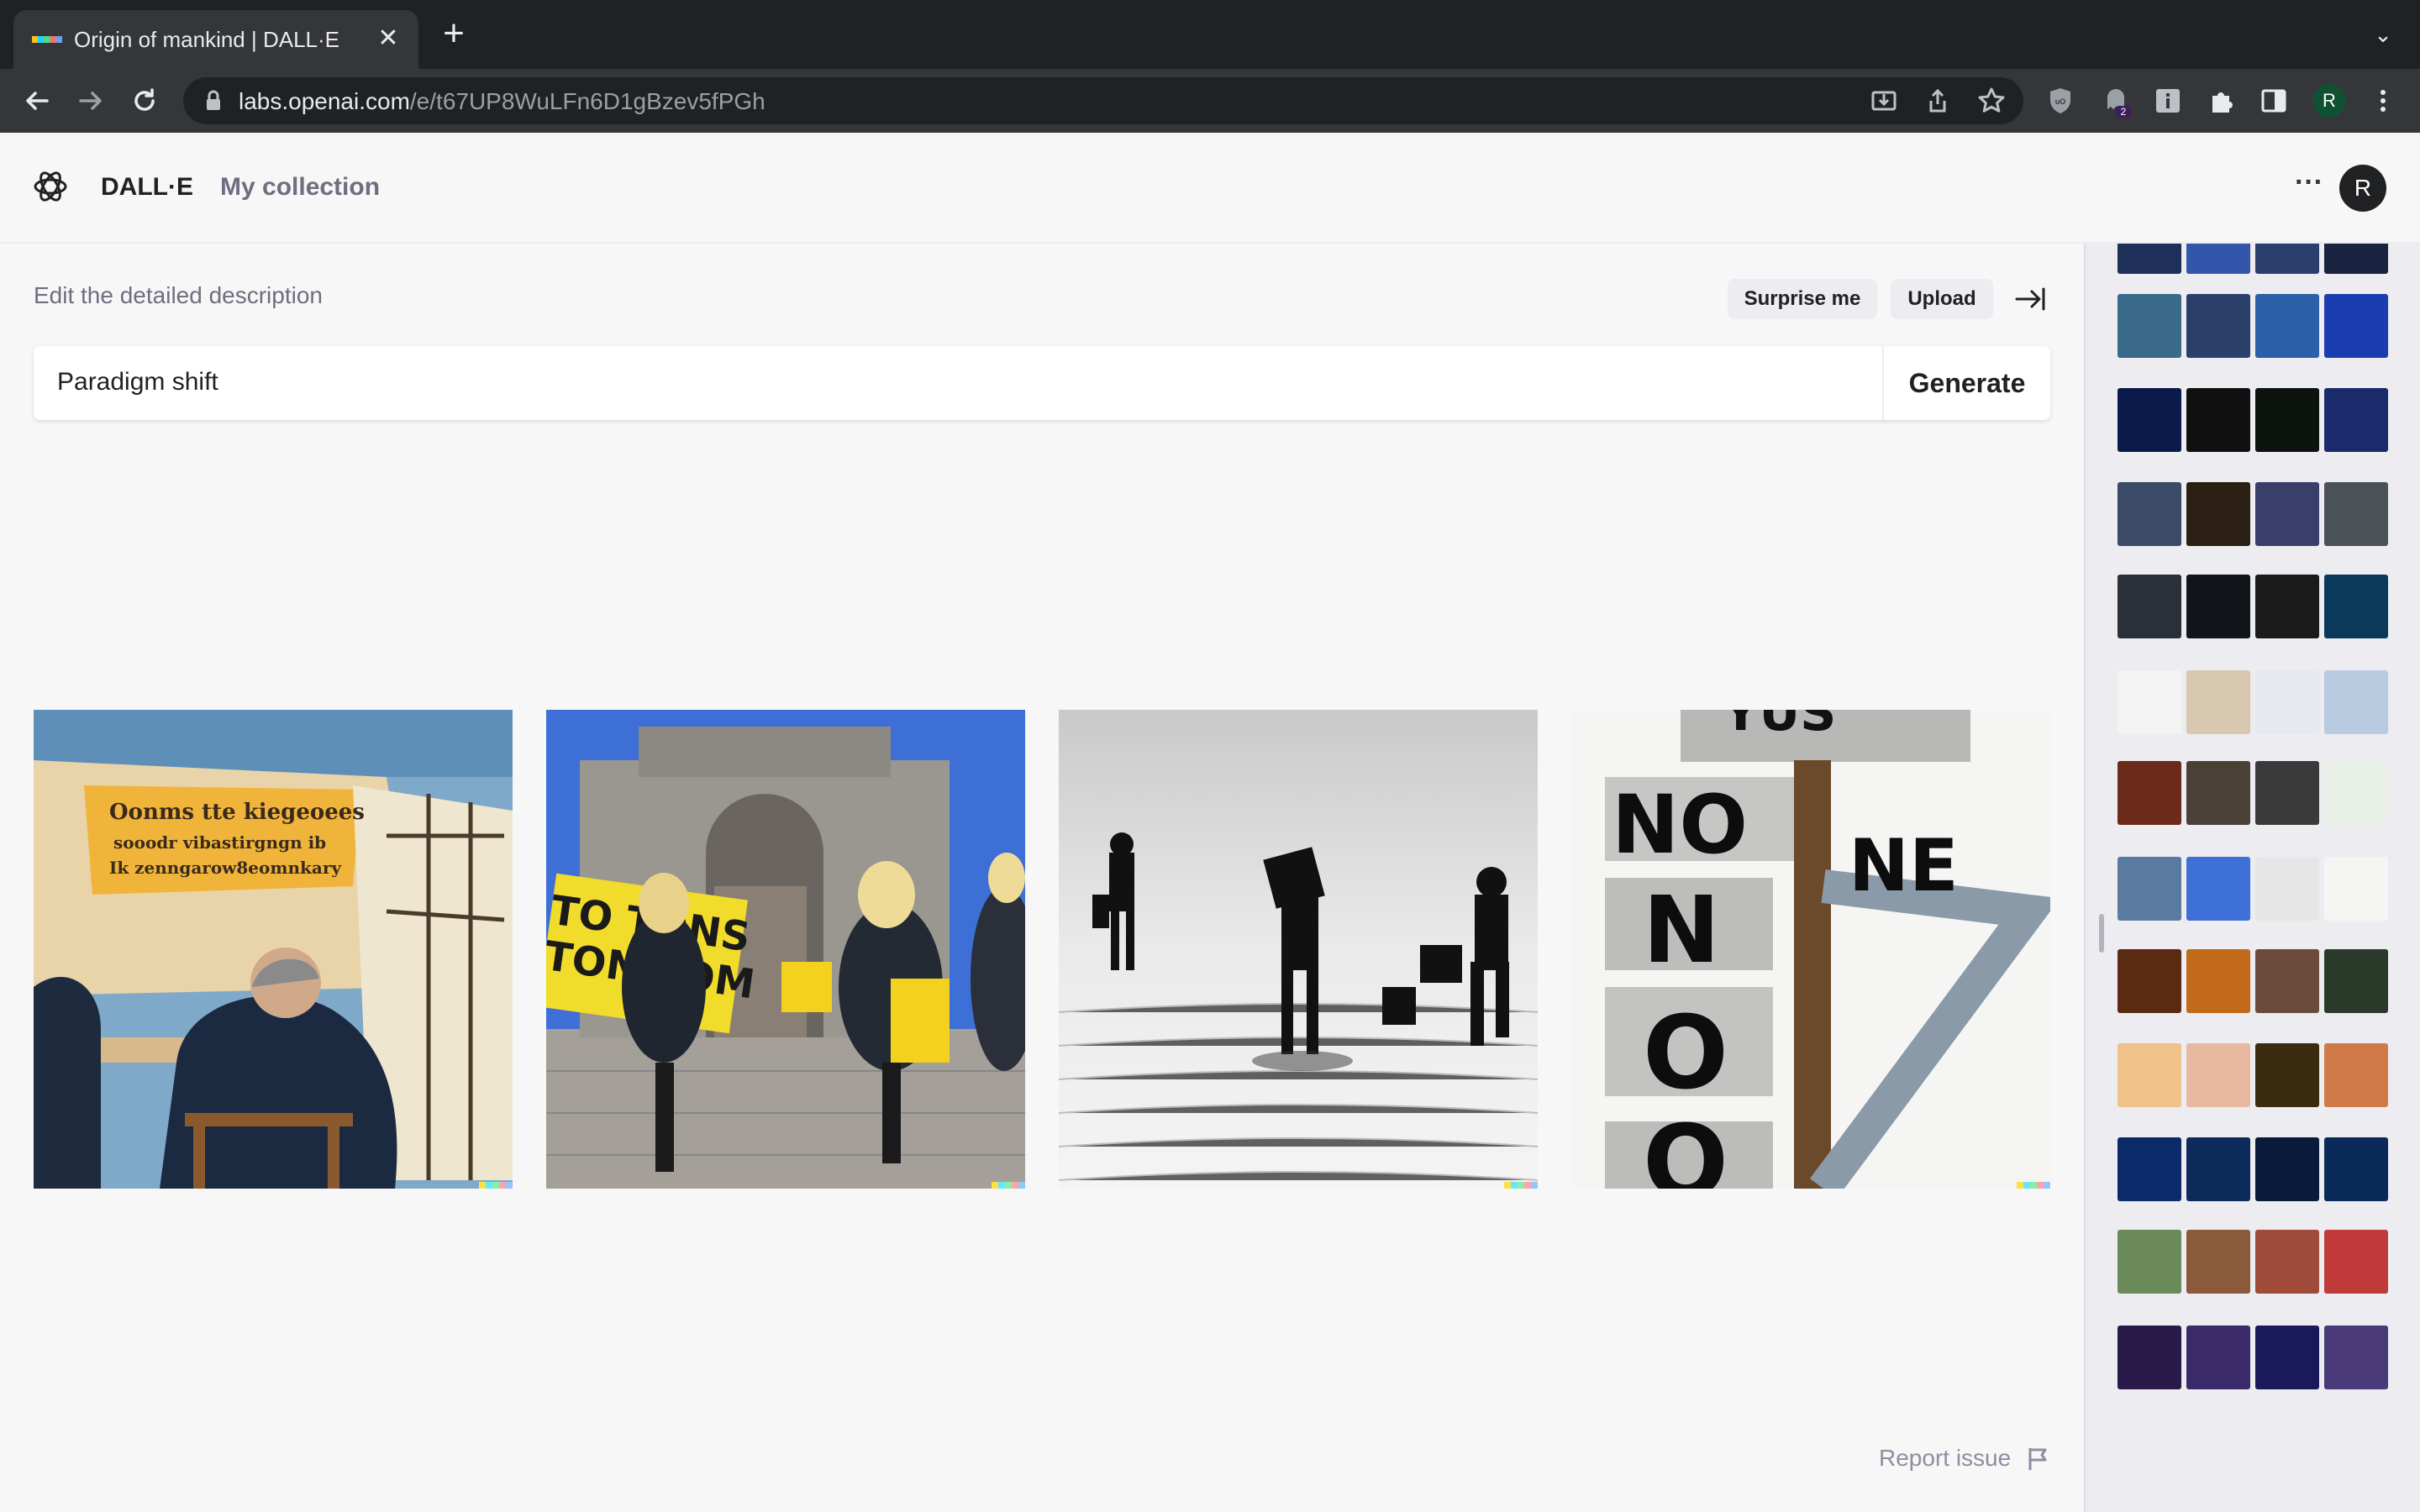 Image resolution: width=2420 pixels, height=1512 pixels. I want to click on flag-icon, so click(2037, 1458).